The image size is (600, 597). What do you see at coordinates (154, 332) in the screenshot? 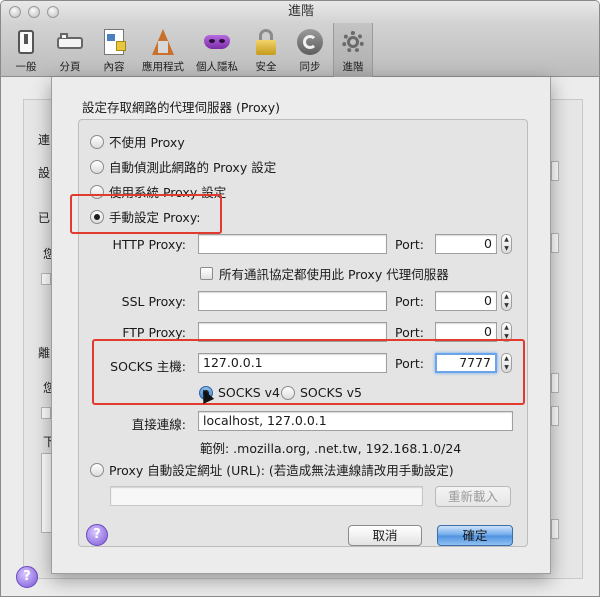
I see `ftp-proxy-label: FTP Proxy:` at bounding box center [154, 332].